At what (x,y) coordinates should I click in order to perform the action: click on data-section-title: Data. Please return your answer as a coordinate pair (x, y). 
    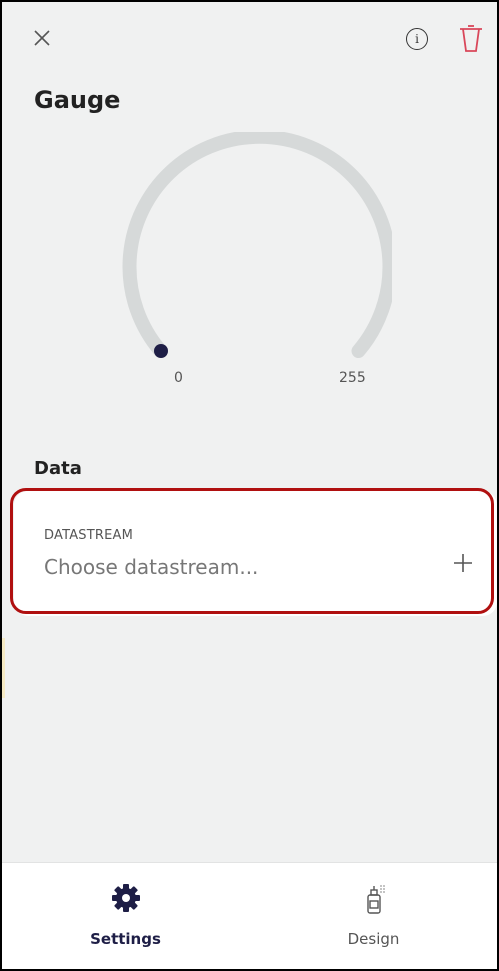
    Looking at the image, I should click on (58, 468).